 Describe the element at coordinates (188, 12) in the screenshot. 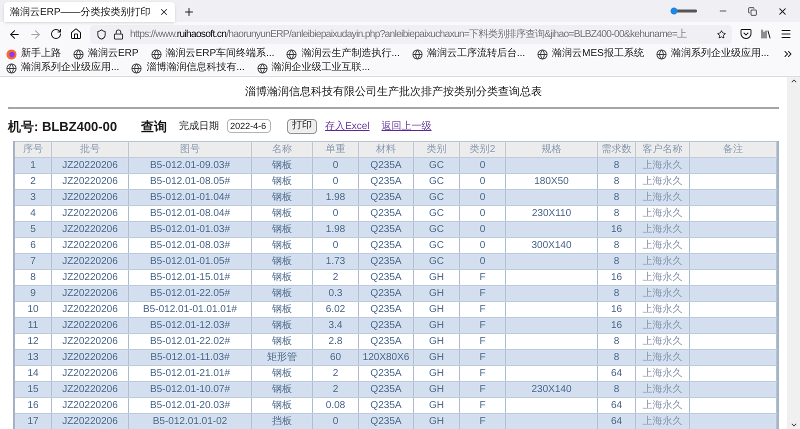

I see `new-tab-icon` at that location.